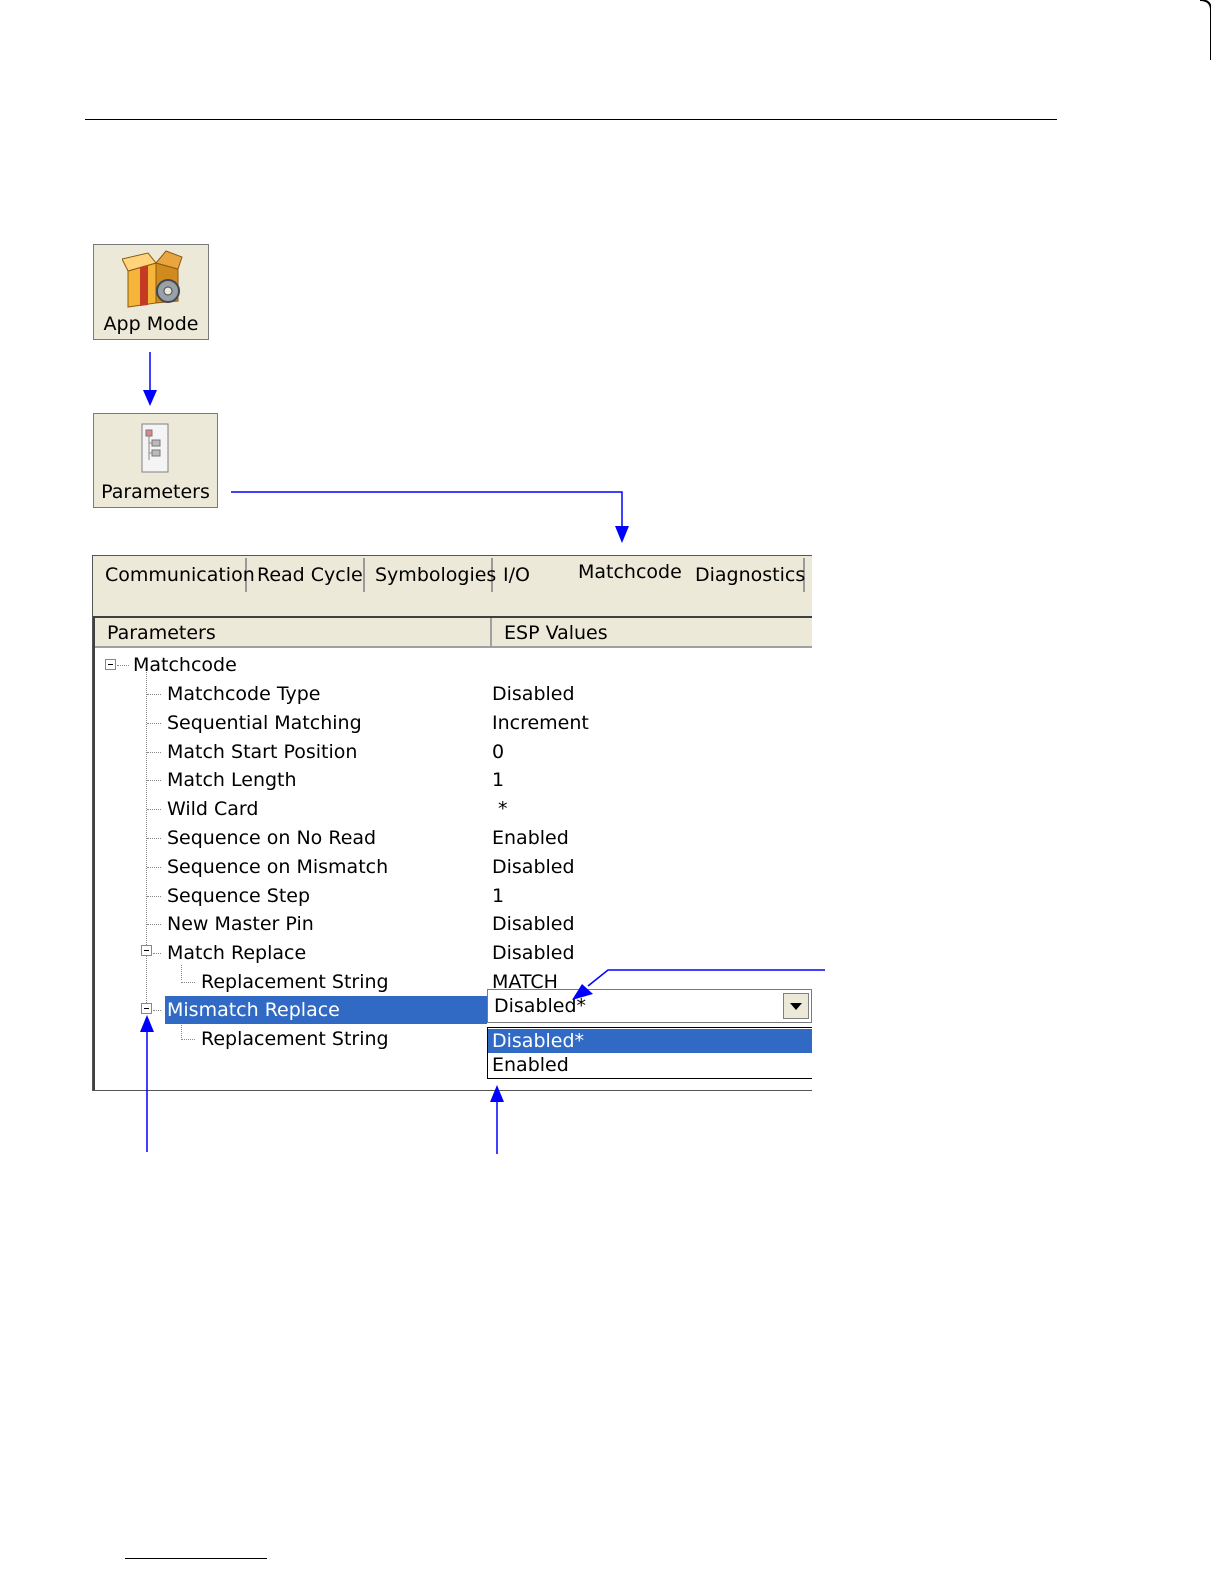  What do you see at coordinates (525, 575) in the screenshot?
I see `tab-io: I/O` at bounding box center [525, 575].